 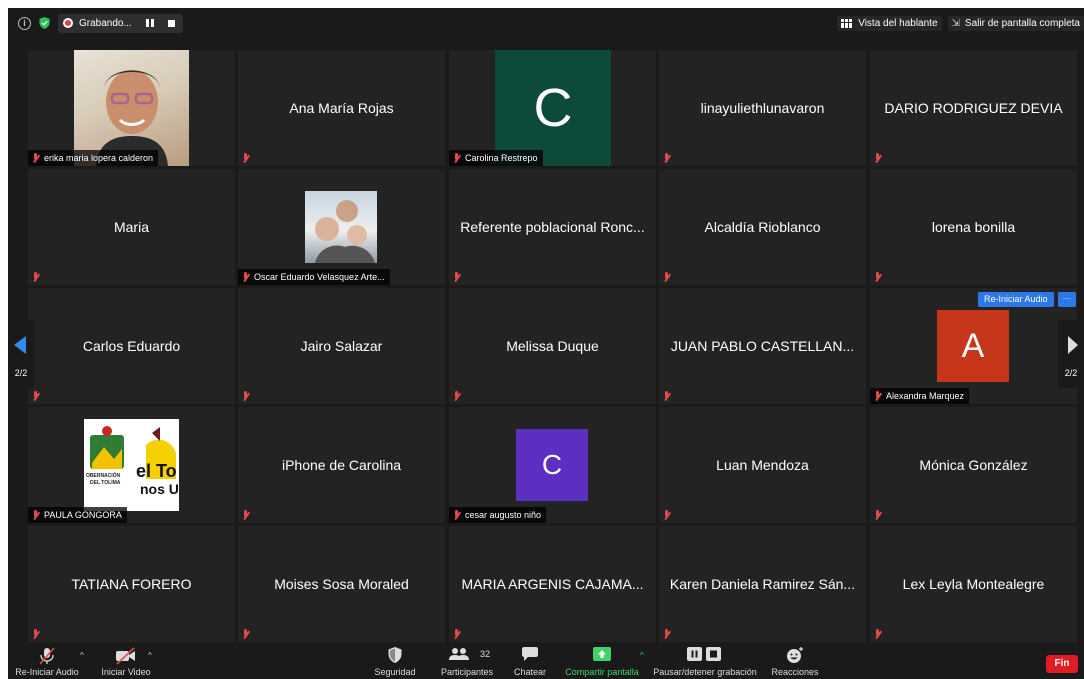 I want to click on page-indicator-right: 2/2, so click(x=1071, y=373).